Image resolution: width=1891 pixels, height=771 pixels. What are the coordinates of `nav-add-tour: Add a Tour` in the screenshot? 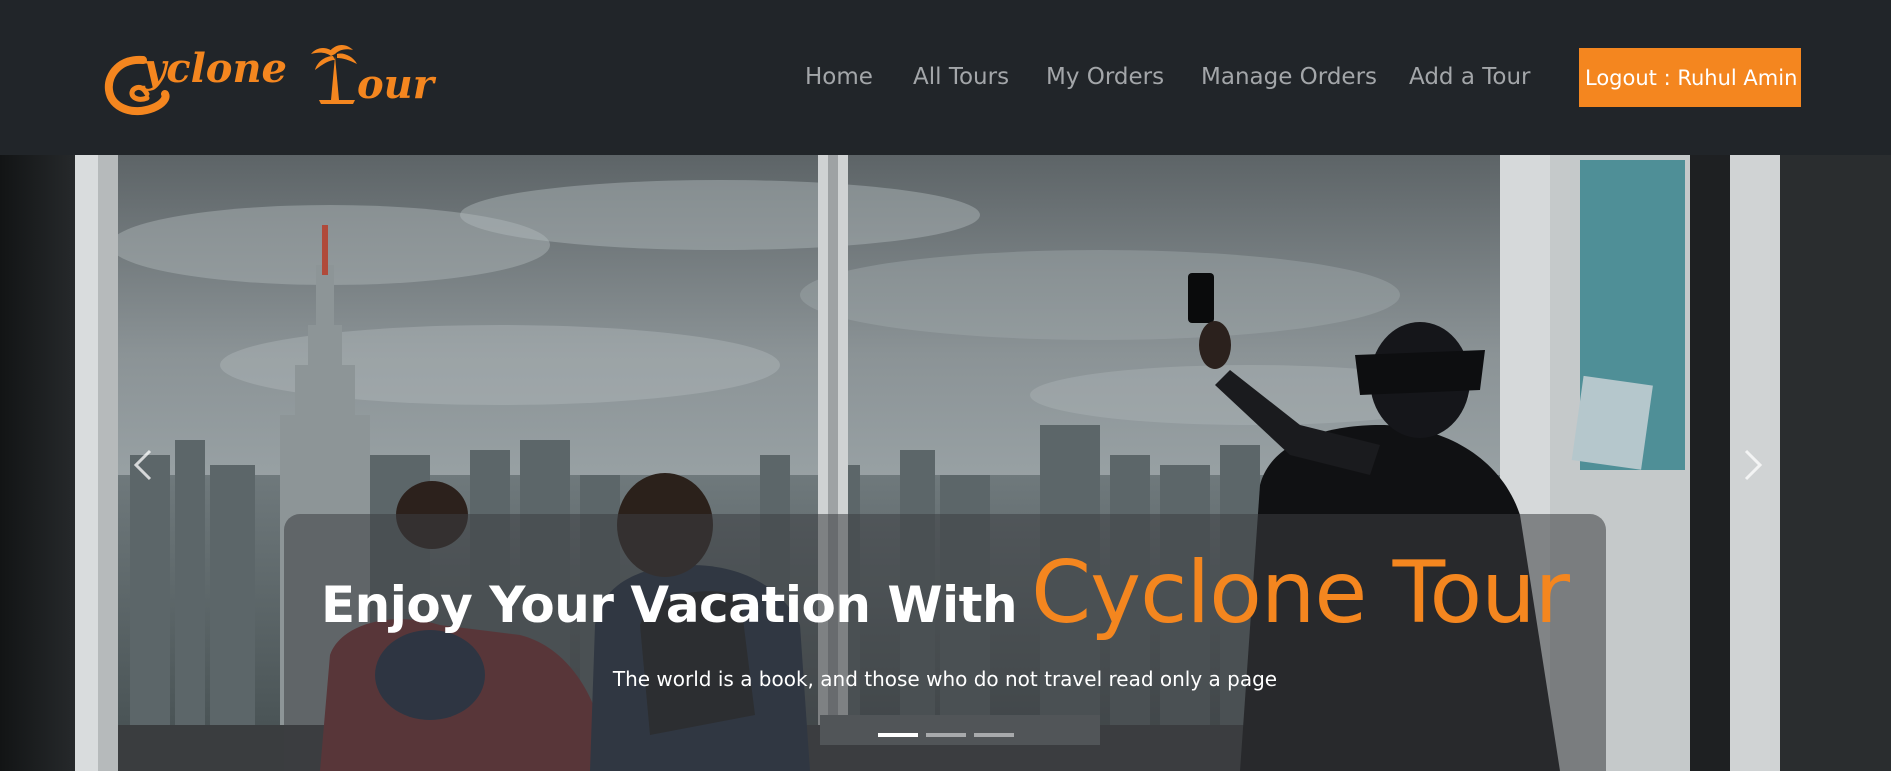 It's located at (1470, 77).